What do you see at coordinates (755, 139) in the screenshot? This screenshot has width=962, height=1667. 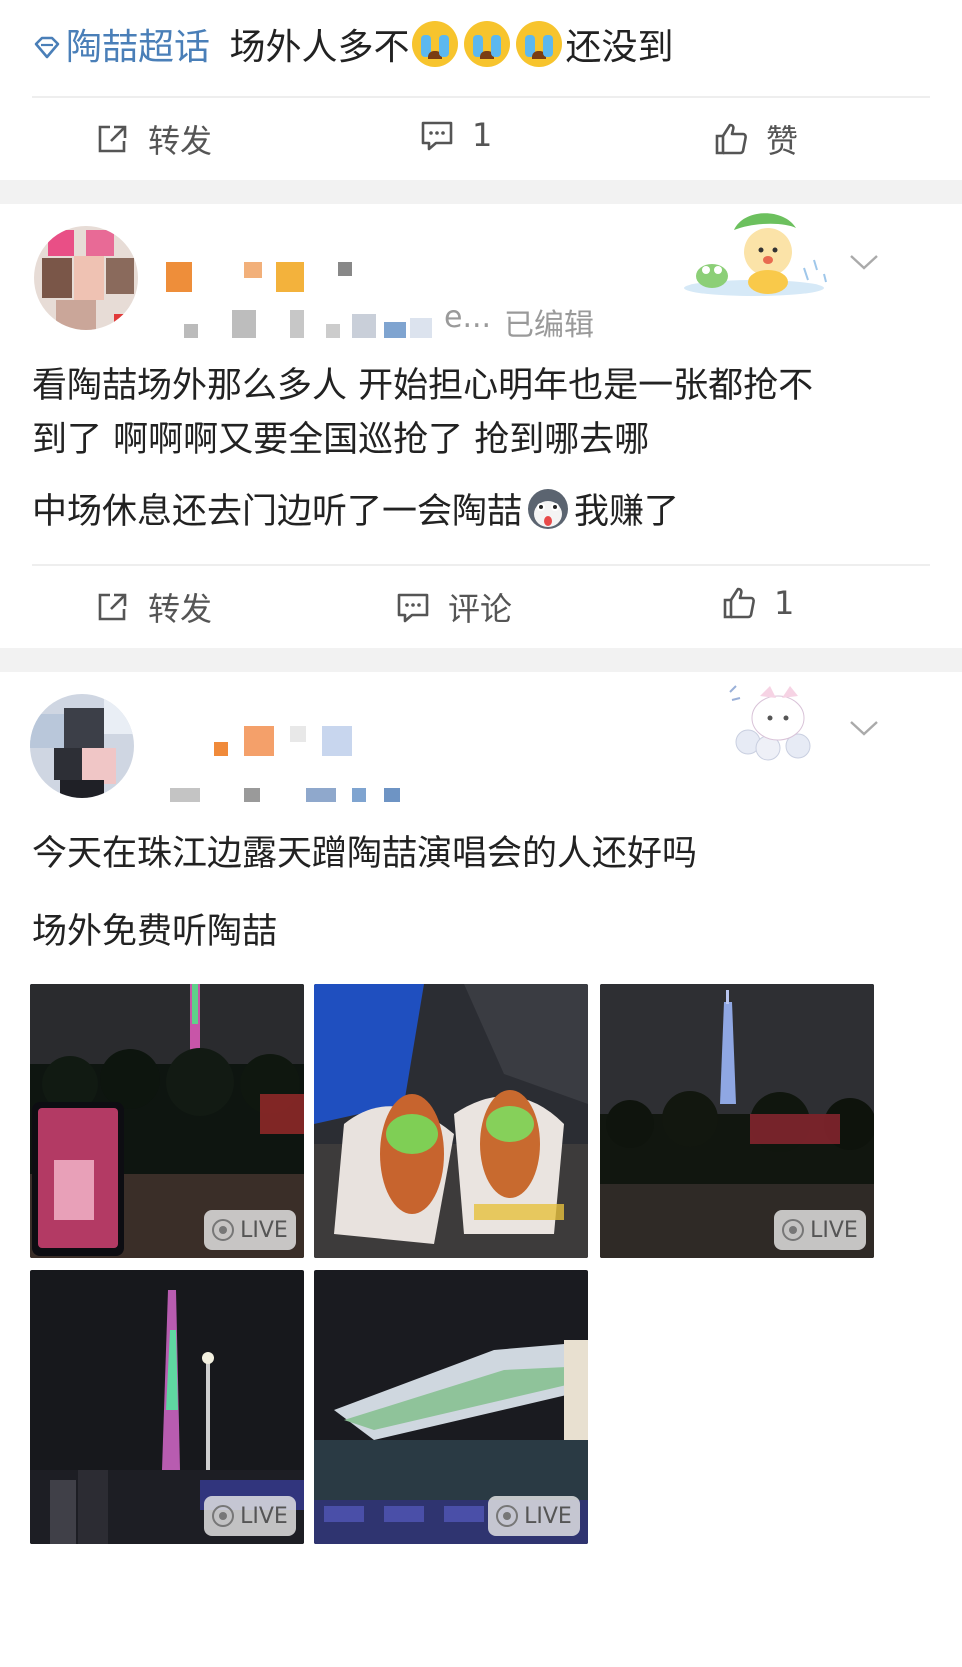 I see `like-button: 赞` at bounding box center [755, 139].